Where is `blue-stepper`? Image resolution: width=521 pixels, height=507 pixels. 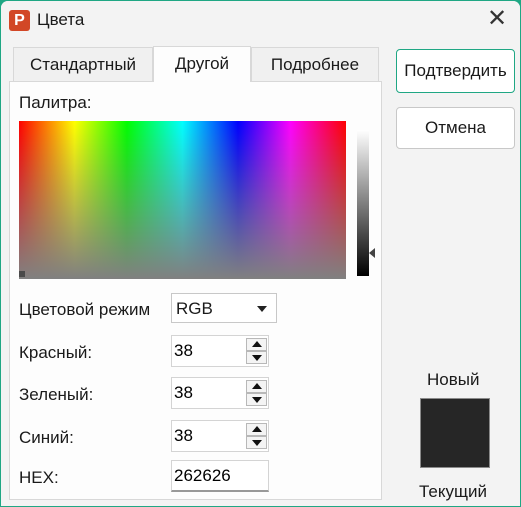
blue-stepper is located at coordinates (220, 436).